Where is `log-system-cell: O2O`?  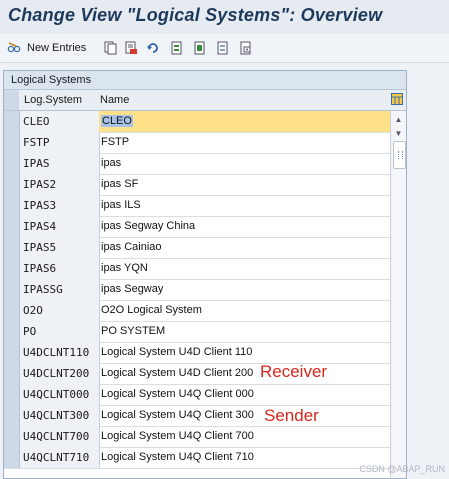 log-system-cell: O2O is located at coordinates (60, 310).